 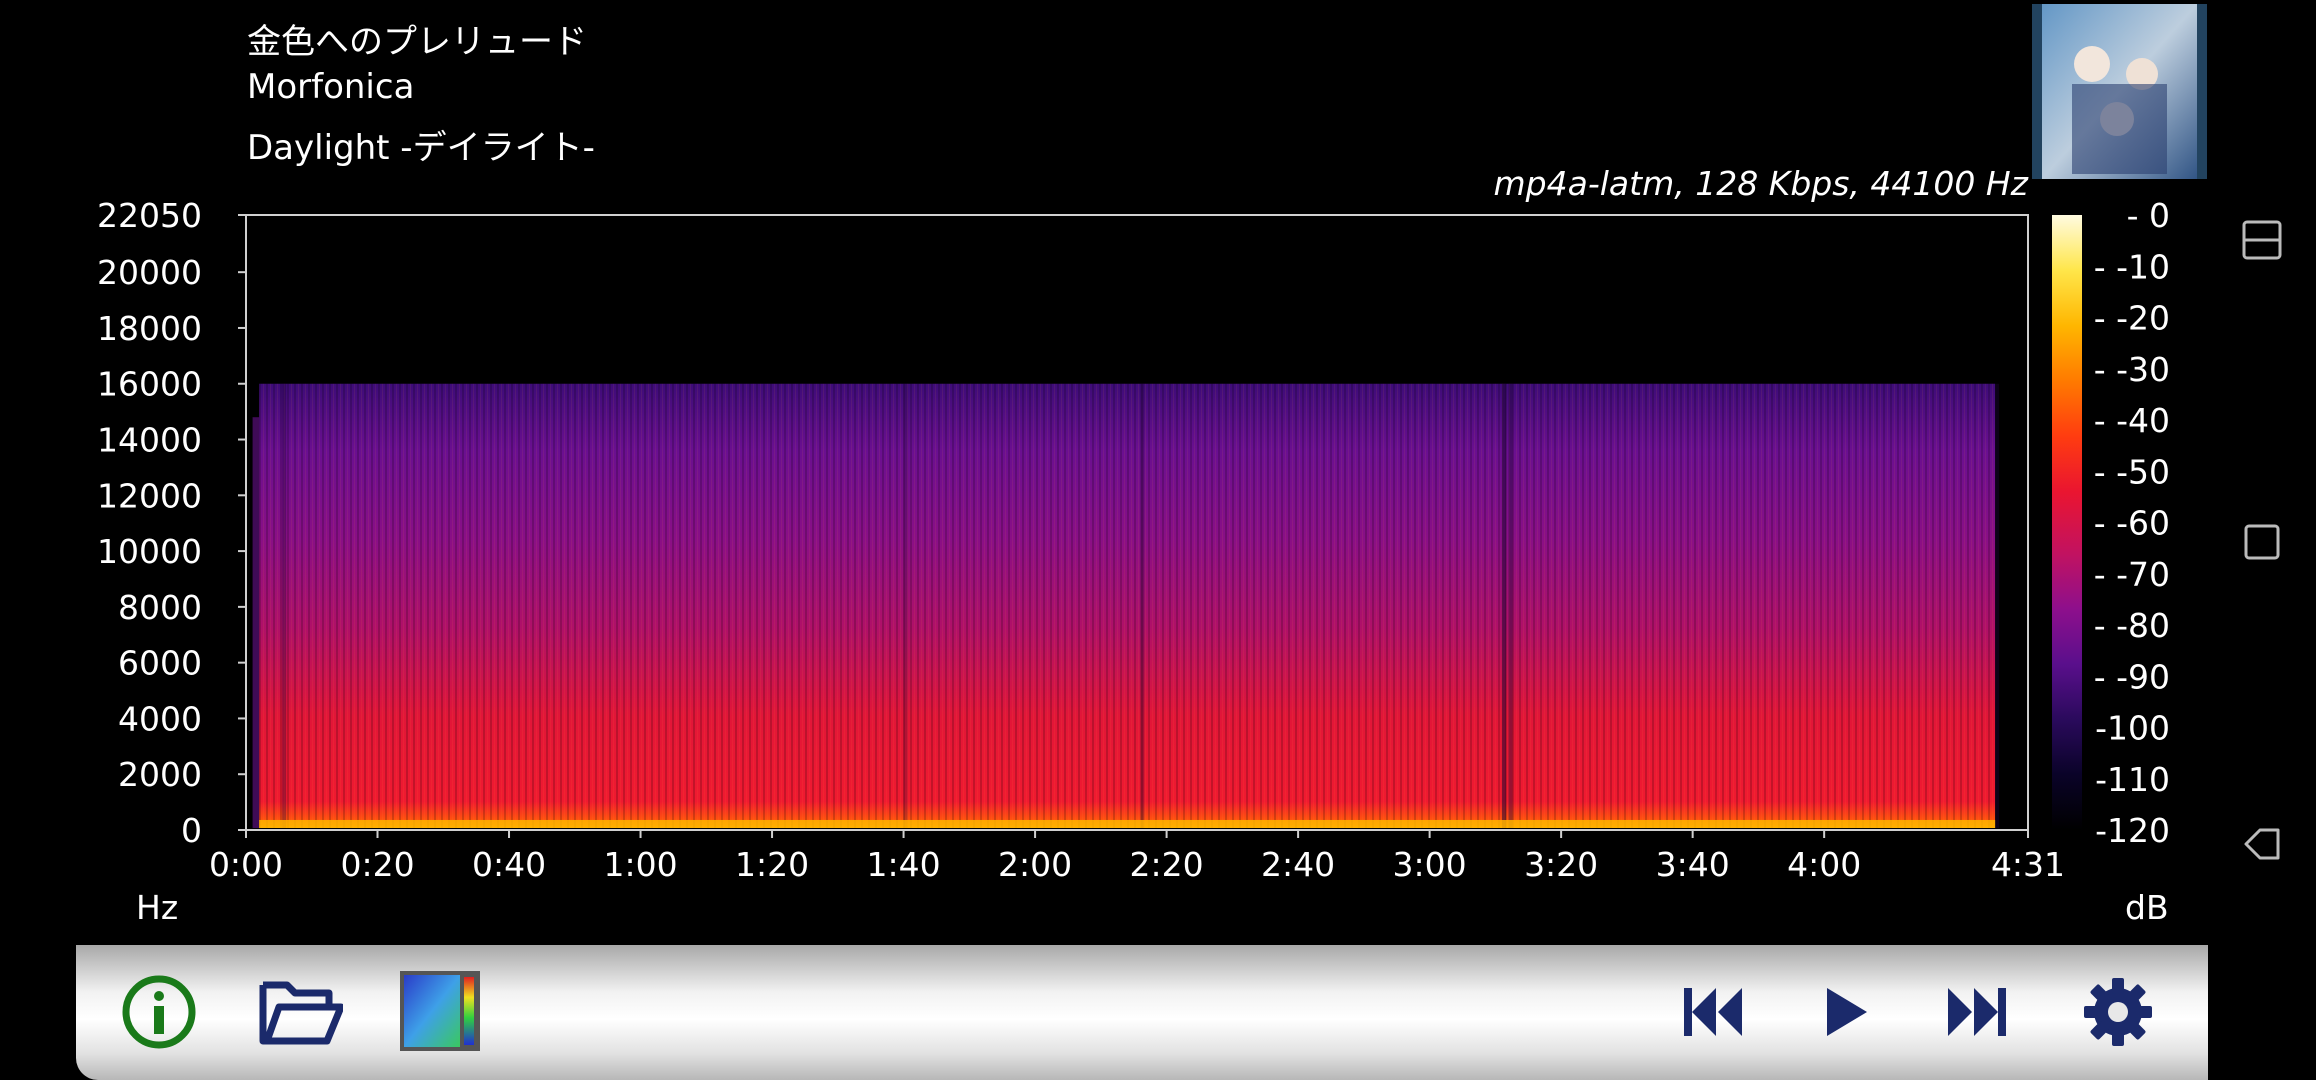 I want to click on y-tick-label: 6000, so click(x=160, y=663).